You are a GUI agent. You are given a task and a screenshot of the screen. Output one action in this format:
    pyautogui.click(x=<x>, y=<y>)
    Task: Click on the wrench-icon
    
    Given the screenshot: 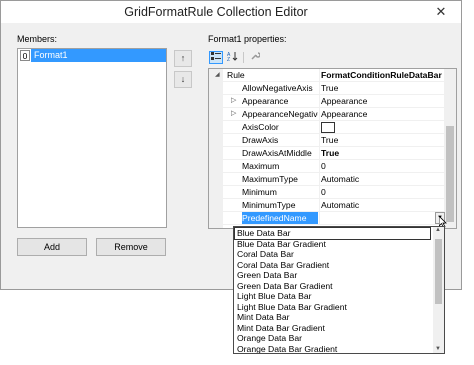 What is the action you would take?
    pyautogui.click(x=256, y=56)
    